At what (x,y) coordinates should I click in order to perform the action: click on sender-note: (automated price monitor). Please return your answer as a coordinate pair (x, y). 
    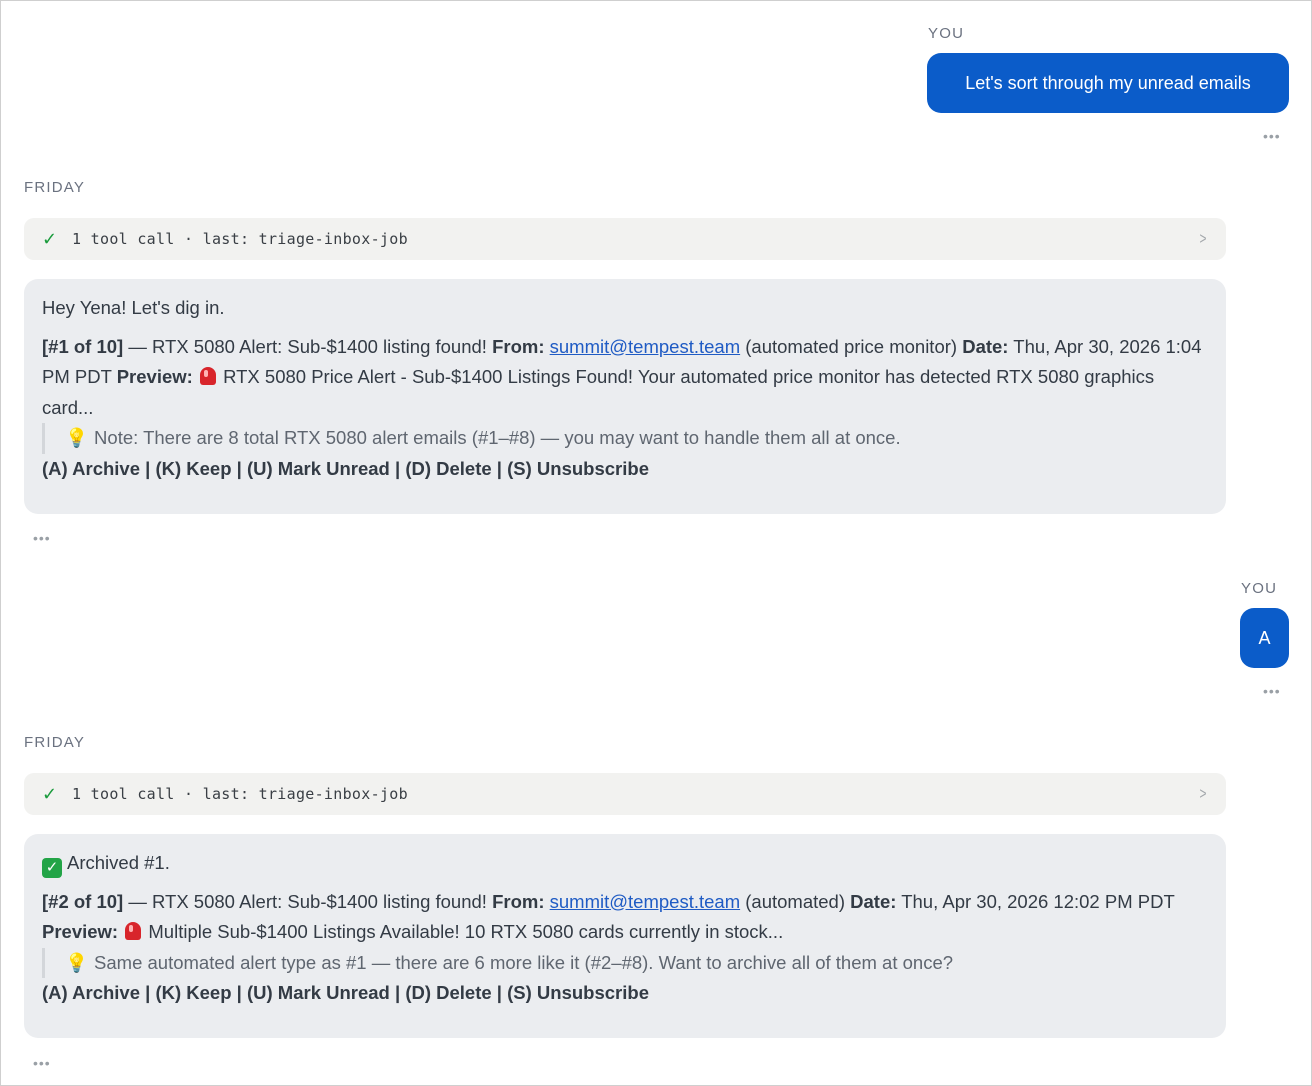
    Looking at the image, I should click on (851, 346).